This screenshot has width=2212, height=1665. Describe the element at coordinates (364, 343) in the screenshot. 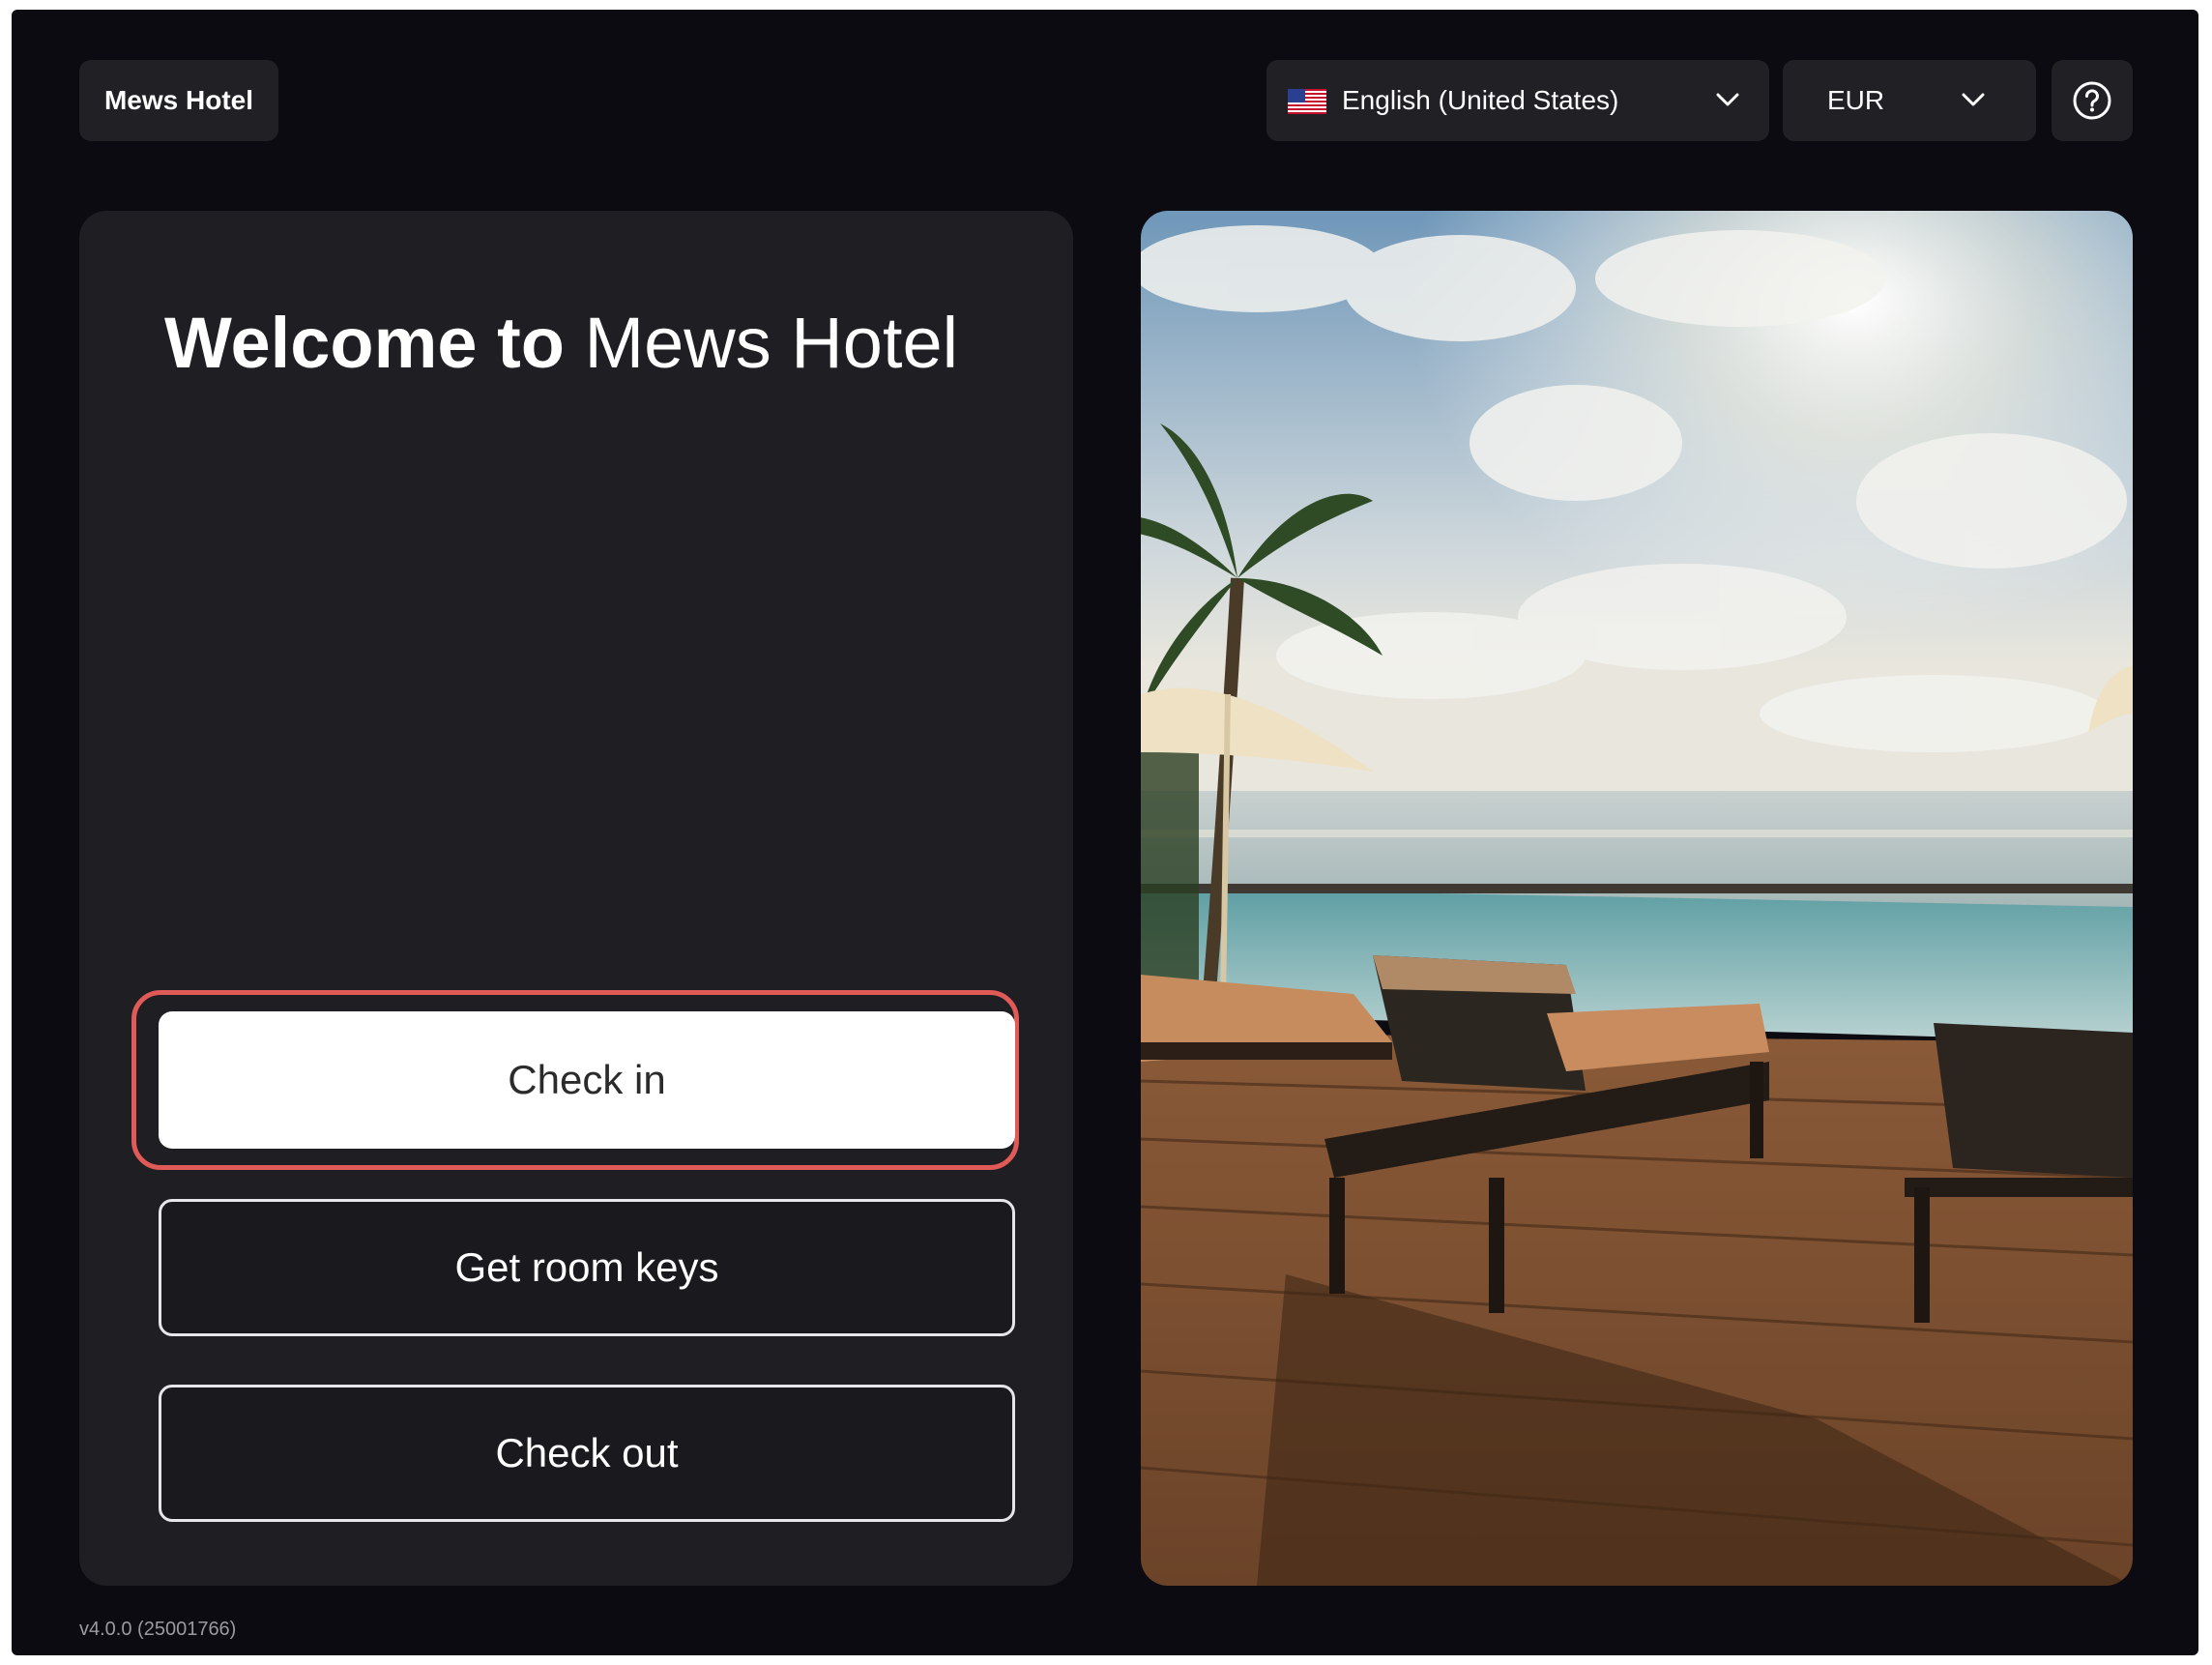

I see `welcome-prefix: Welcome to` at that location.